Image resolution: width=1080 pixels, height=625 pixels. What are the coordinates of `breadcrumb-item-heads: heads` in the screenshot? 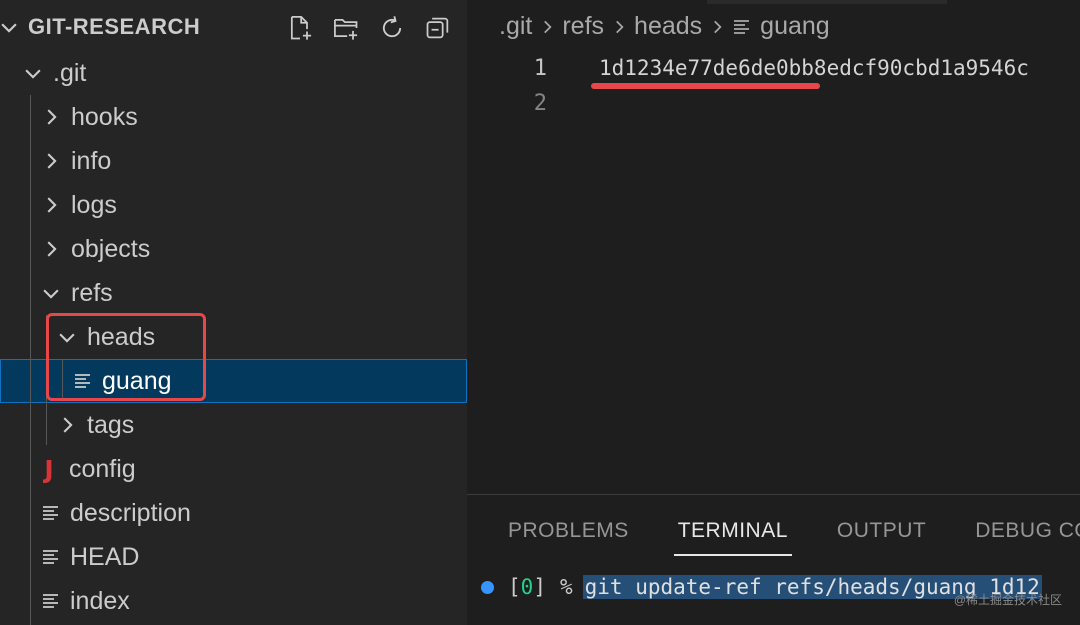 It's located at (668, 26).